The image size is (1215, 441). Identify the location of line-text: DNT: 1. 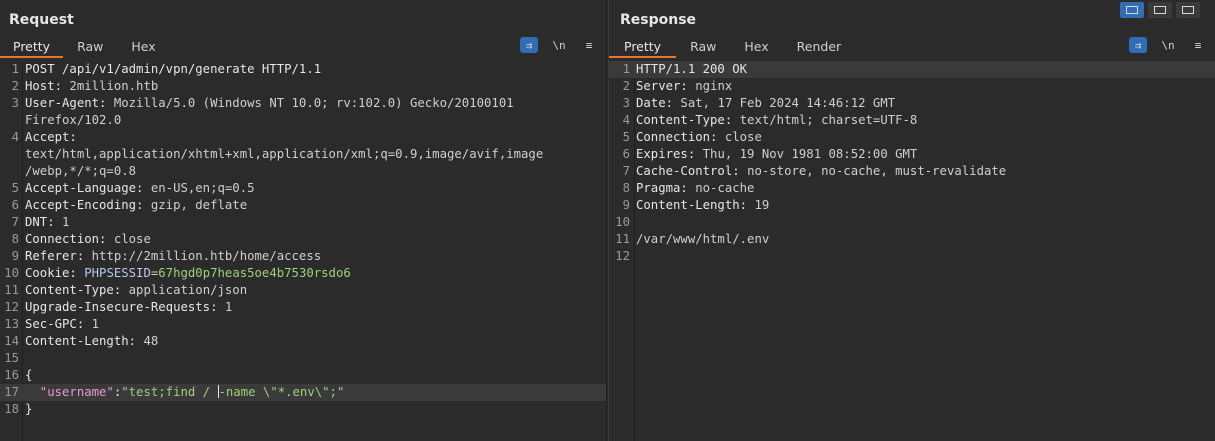
(309, 222).